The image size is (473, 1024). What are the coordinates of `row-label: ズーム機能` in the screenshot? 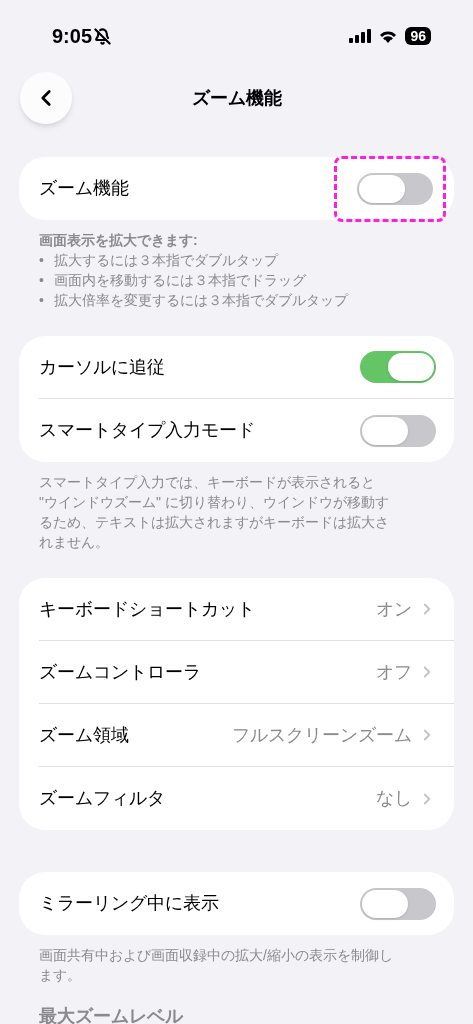 It's located at (84, 188).